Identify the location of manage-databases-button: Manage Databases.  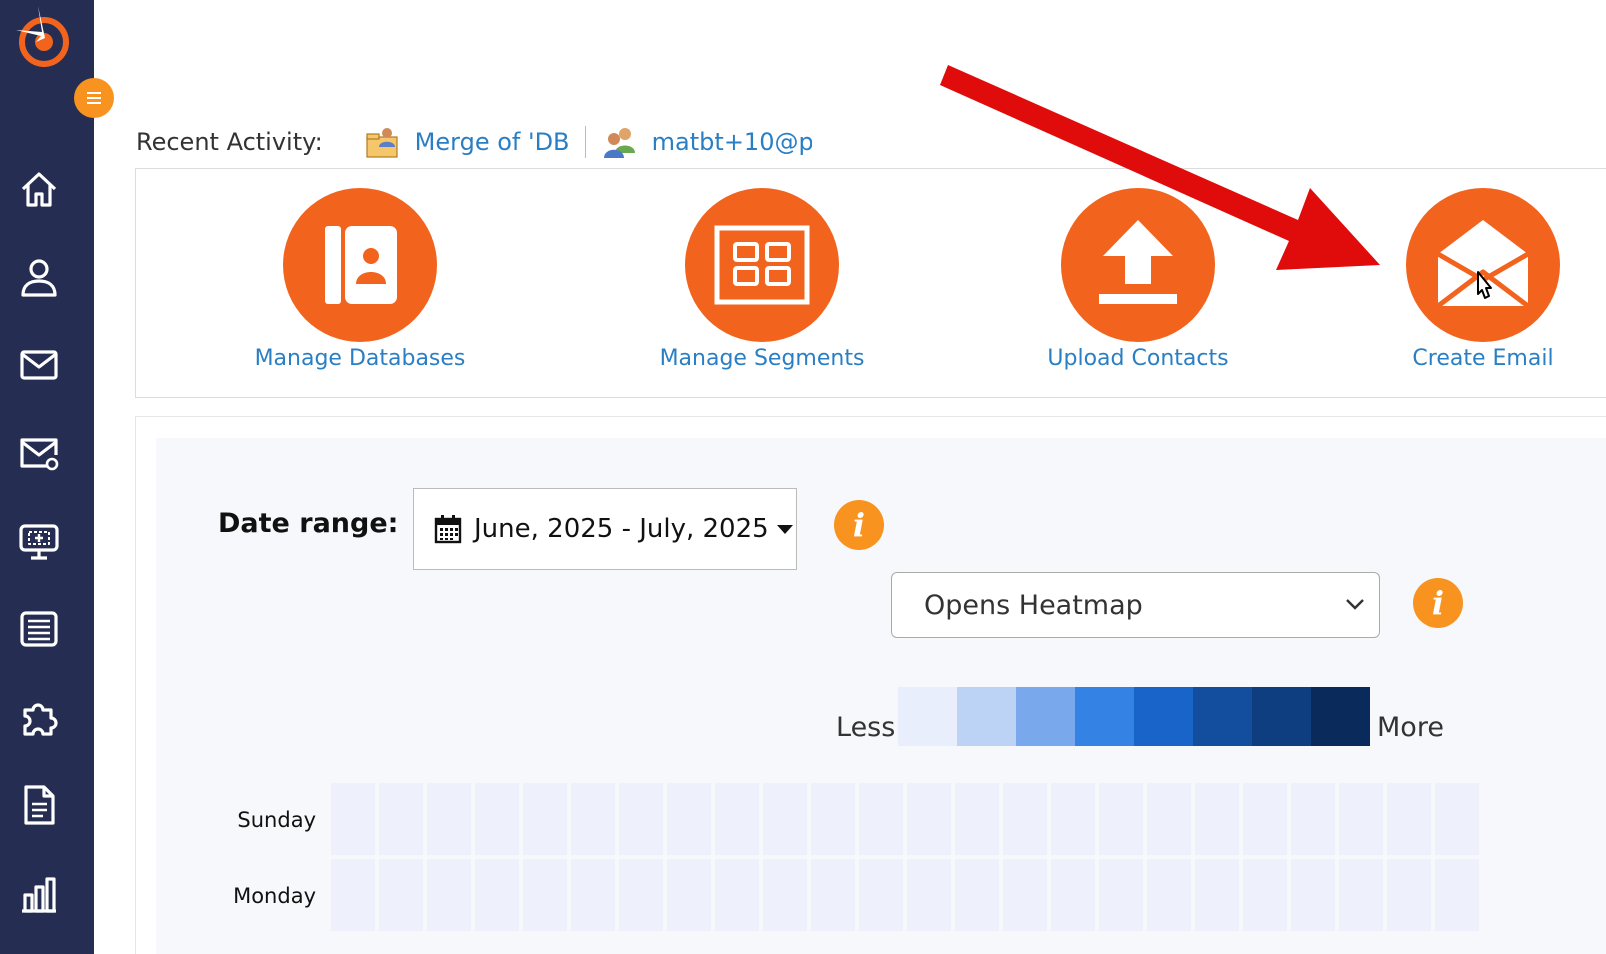
(360, 279).